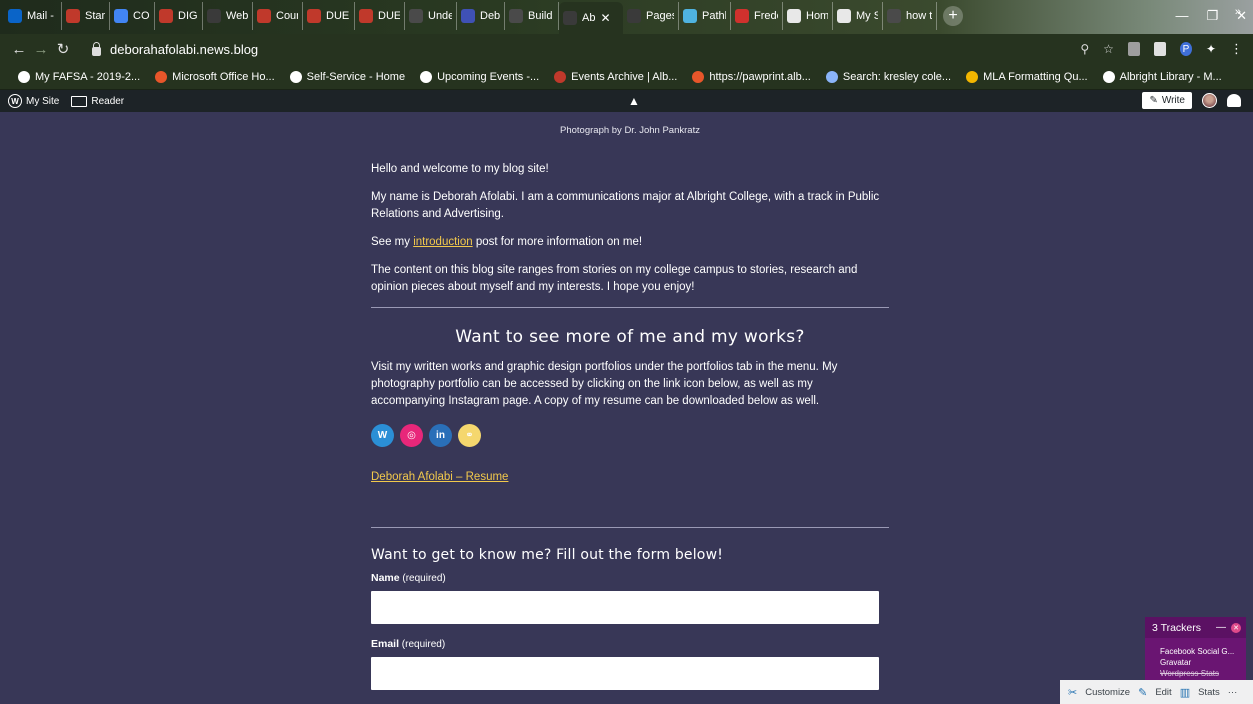 This screenshot has width=1253, height=704. Describe the element at coordinates (356, 76) in the screenshot. I see `bookmark-label: Self-Service - Home` at that location.